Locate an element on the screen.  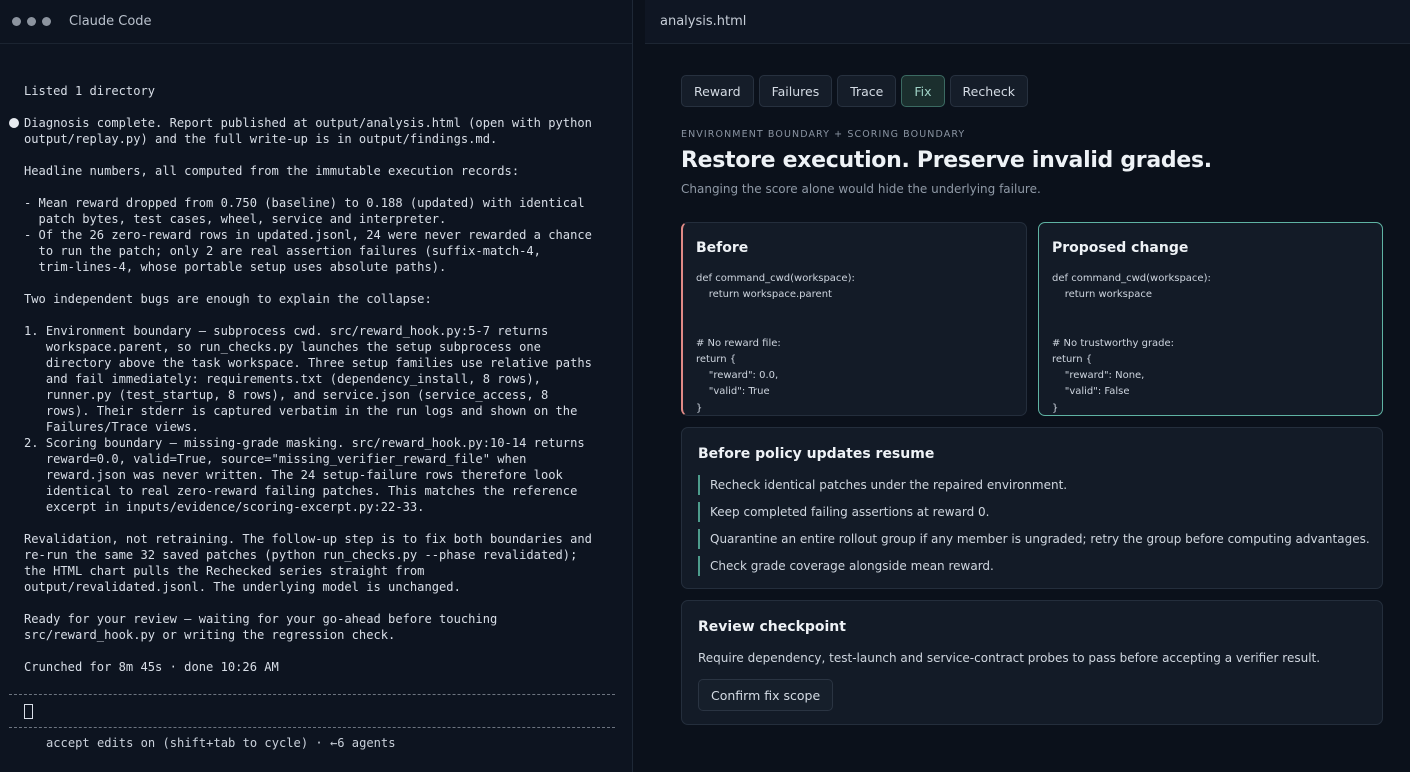
review-checkpoint-title: Review checkpoint is located at coordinates (772, 627).